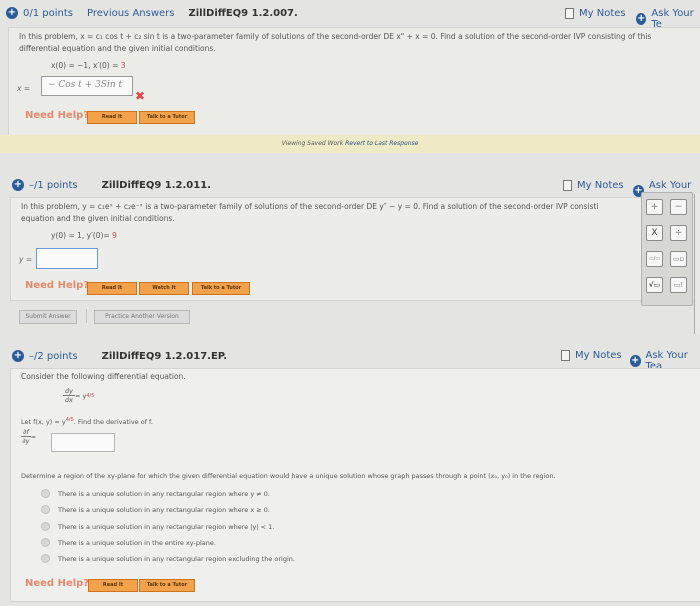  I want to click on question-1-conditions: x(0) = −1, x′(0) = 3, so click(88, 65).